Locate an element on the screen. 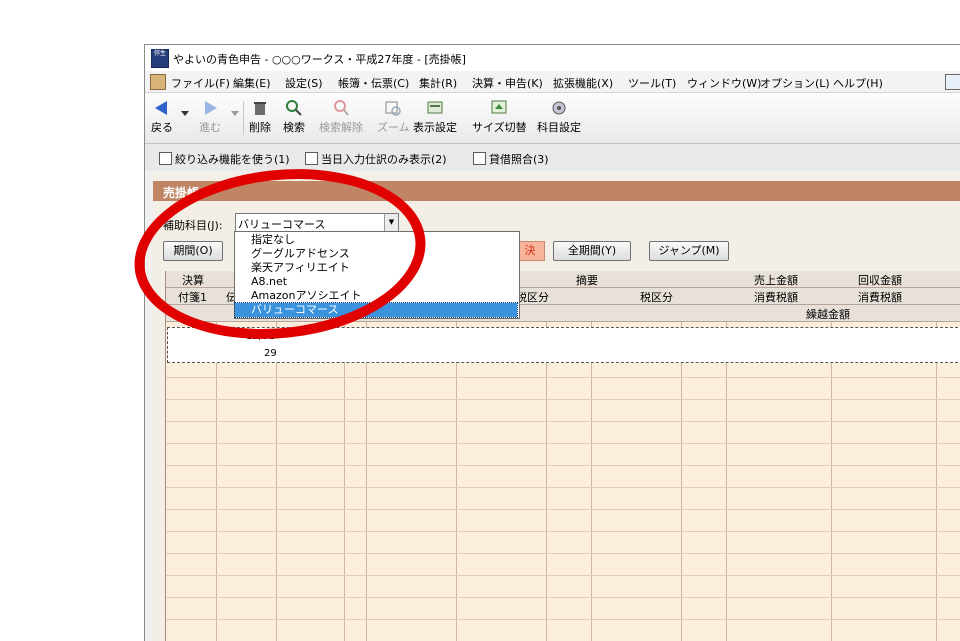 This screenshot has height=641, width=960. back-label: 戻る is located at coordinates (162, 127).